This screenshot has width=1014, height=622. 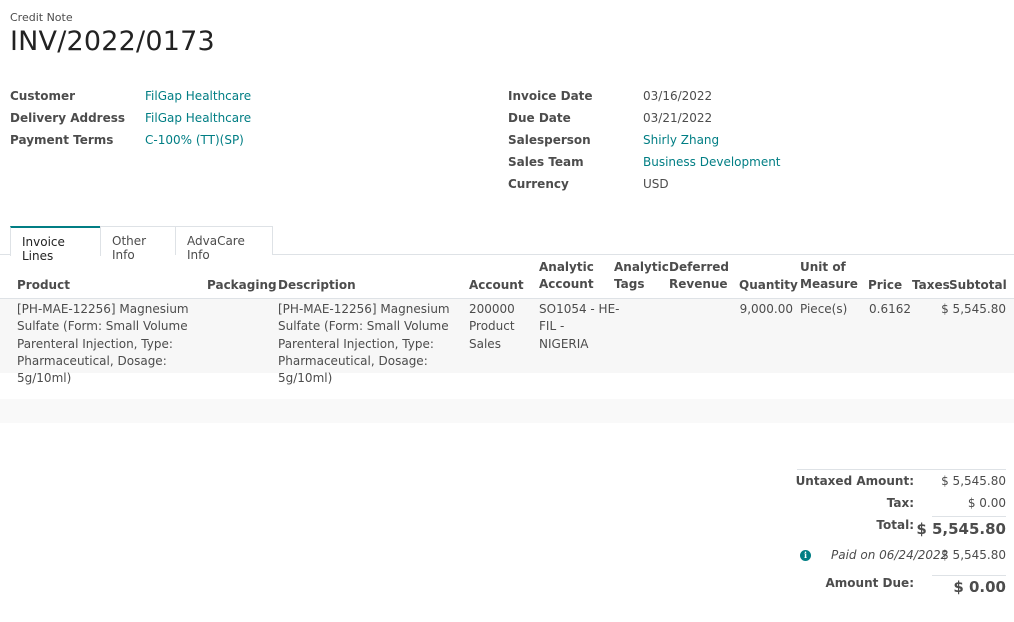 What do you see at coordinates (641, 267) in the screenshot?
I see `column-header-analytic-tags-line1: Analytic` at bounding box center [641, 267].